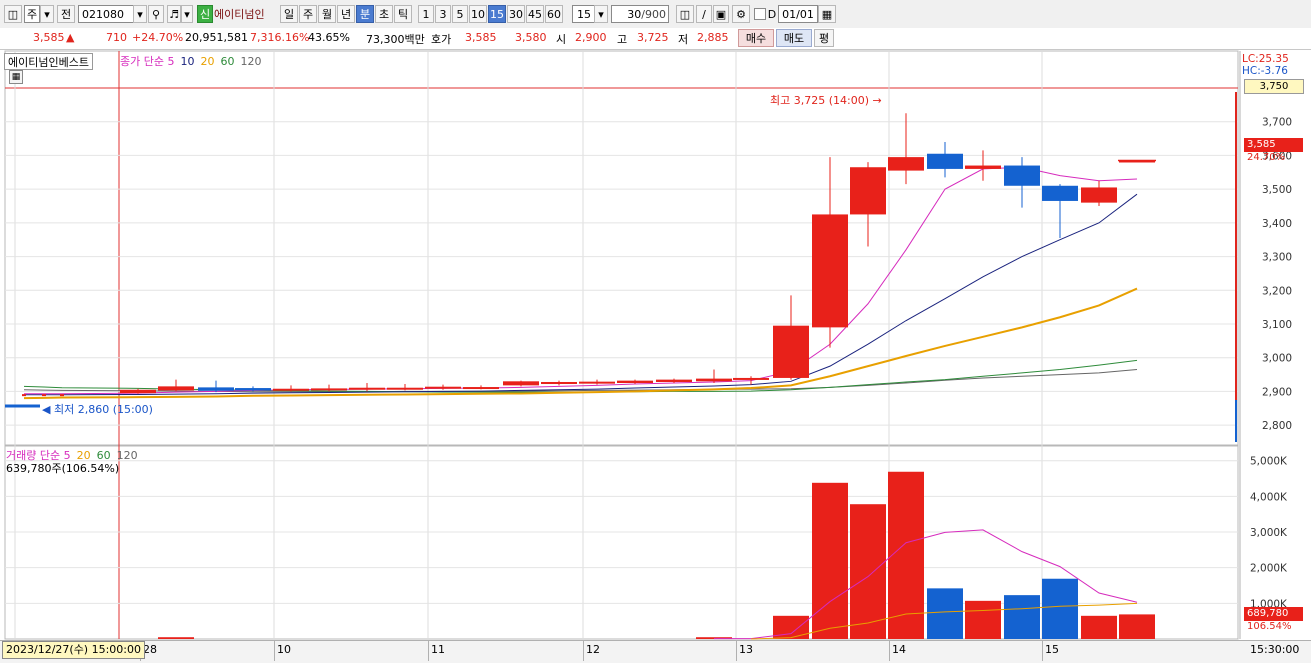 The image size is (1311, 663). What do you see at coordinates (1277, 392) in the screenshot?
I see `price-tick-label: 2,900` at bounding box center [1277, 392].